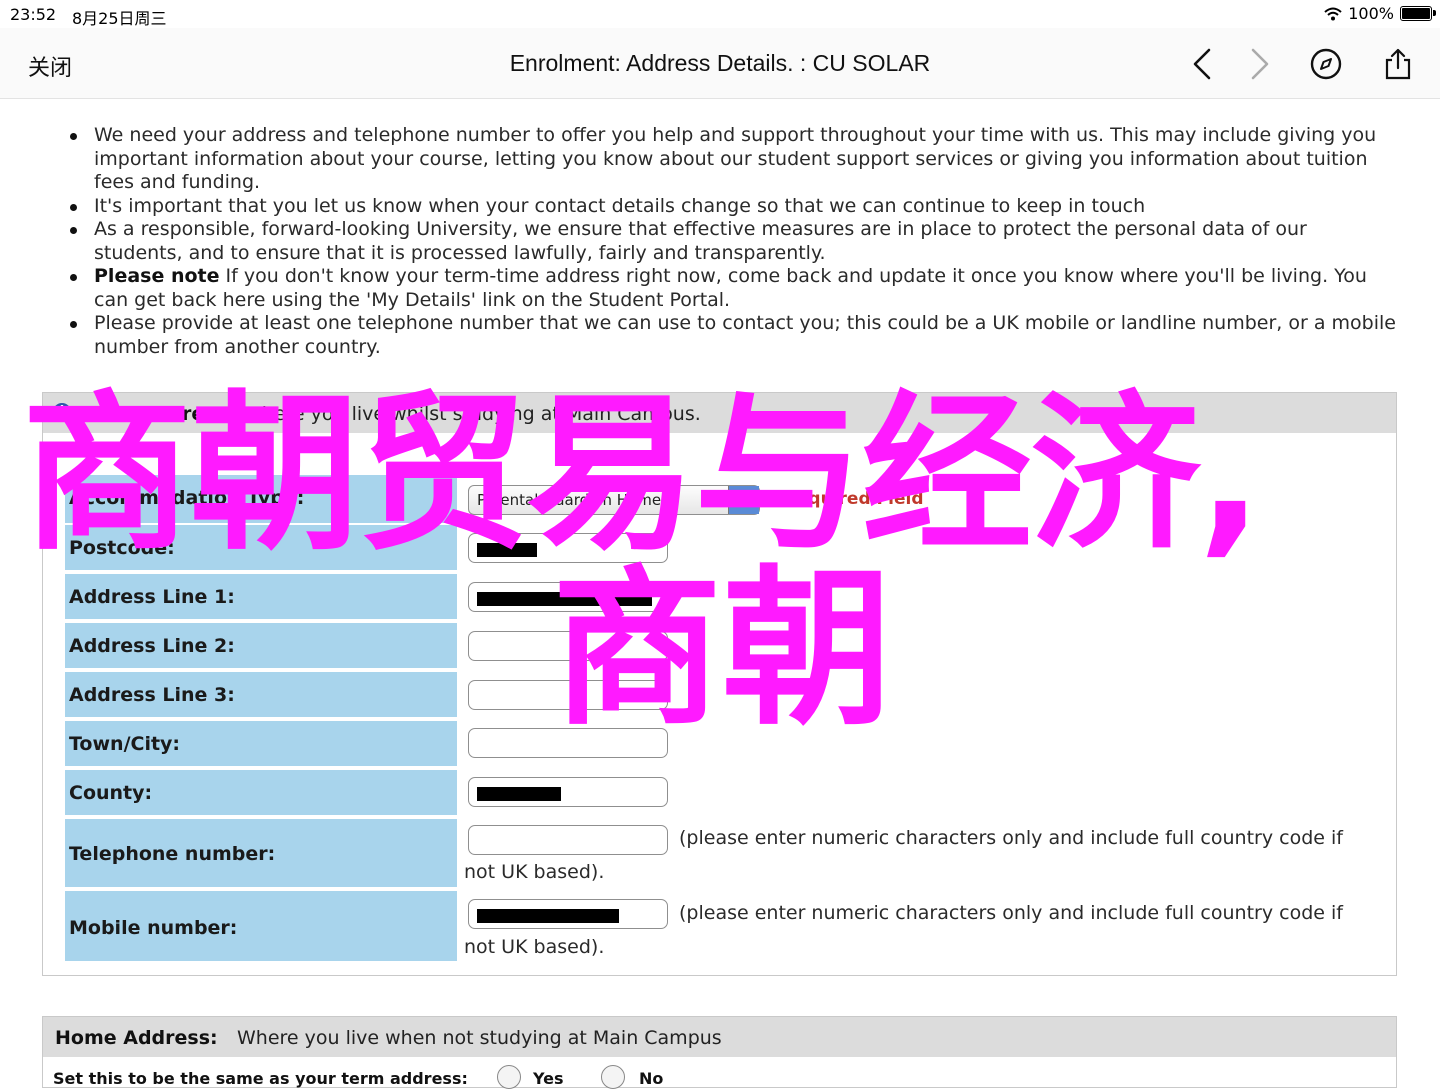  Describe the element at coordinates (568, 914) in the screenshot. I see `mobile-input` at that location.